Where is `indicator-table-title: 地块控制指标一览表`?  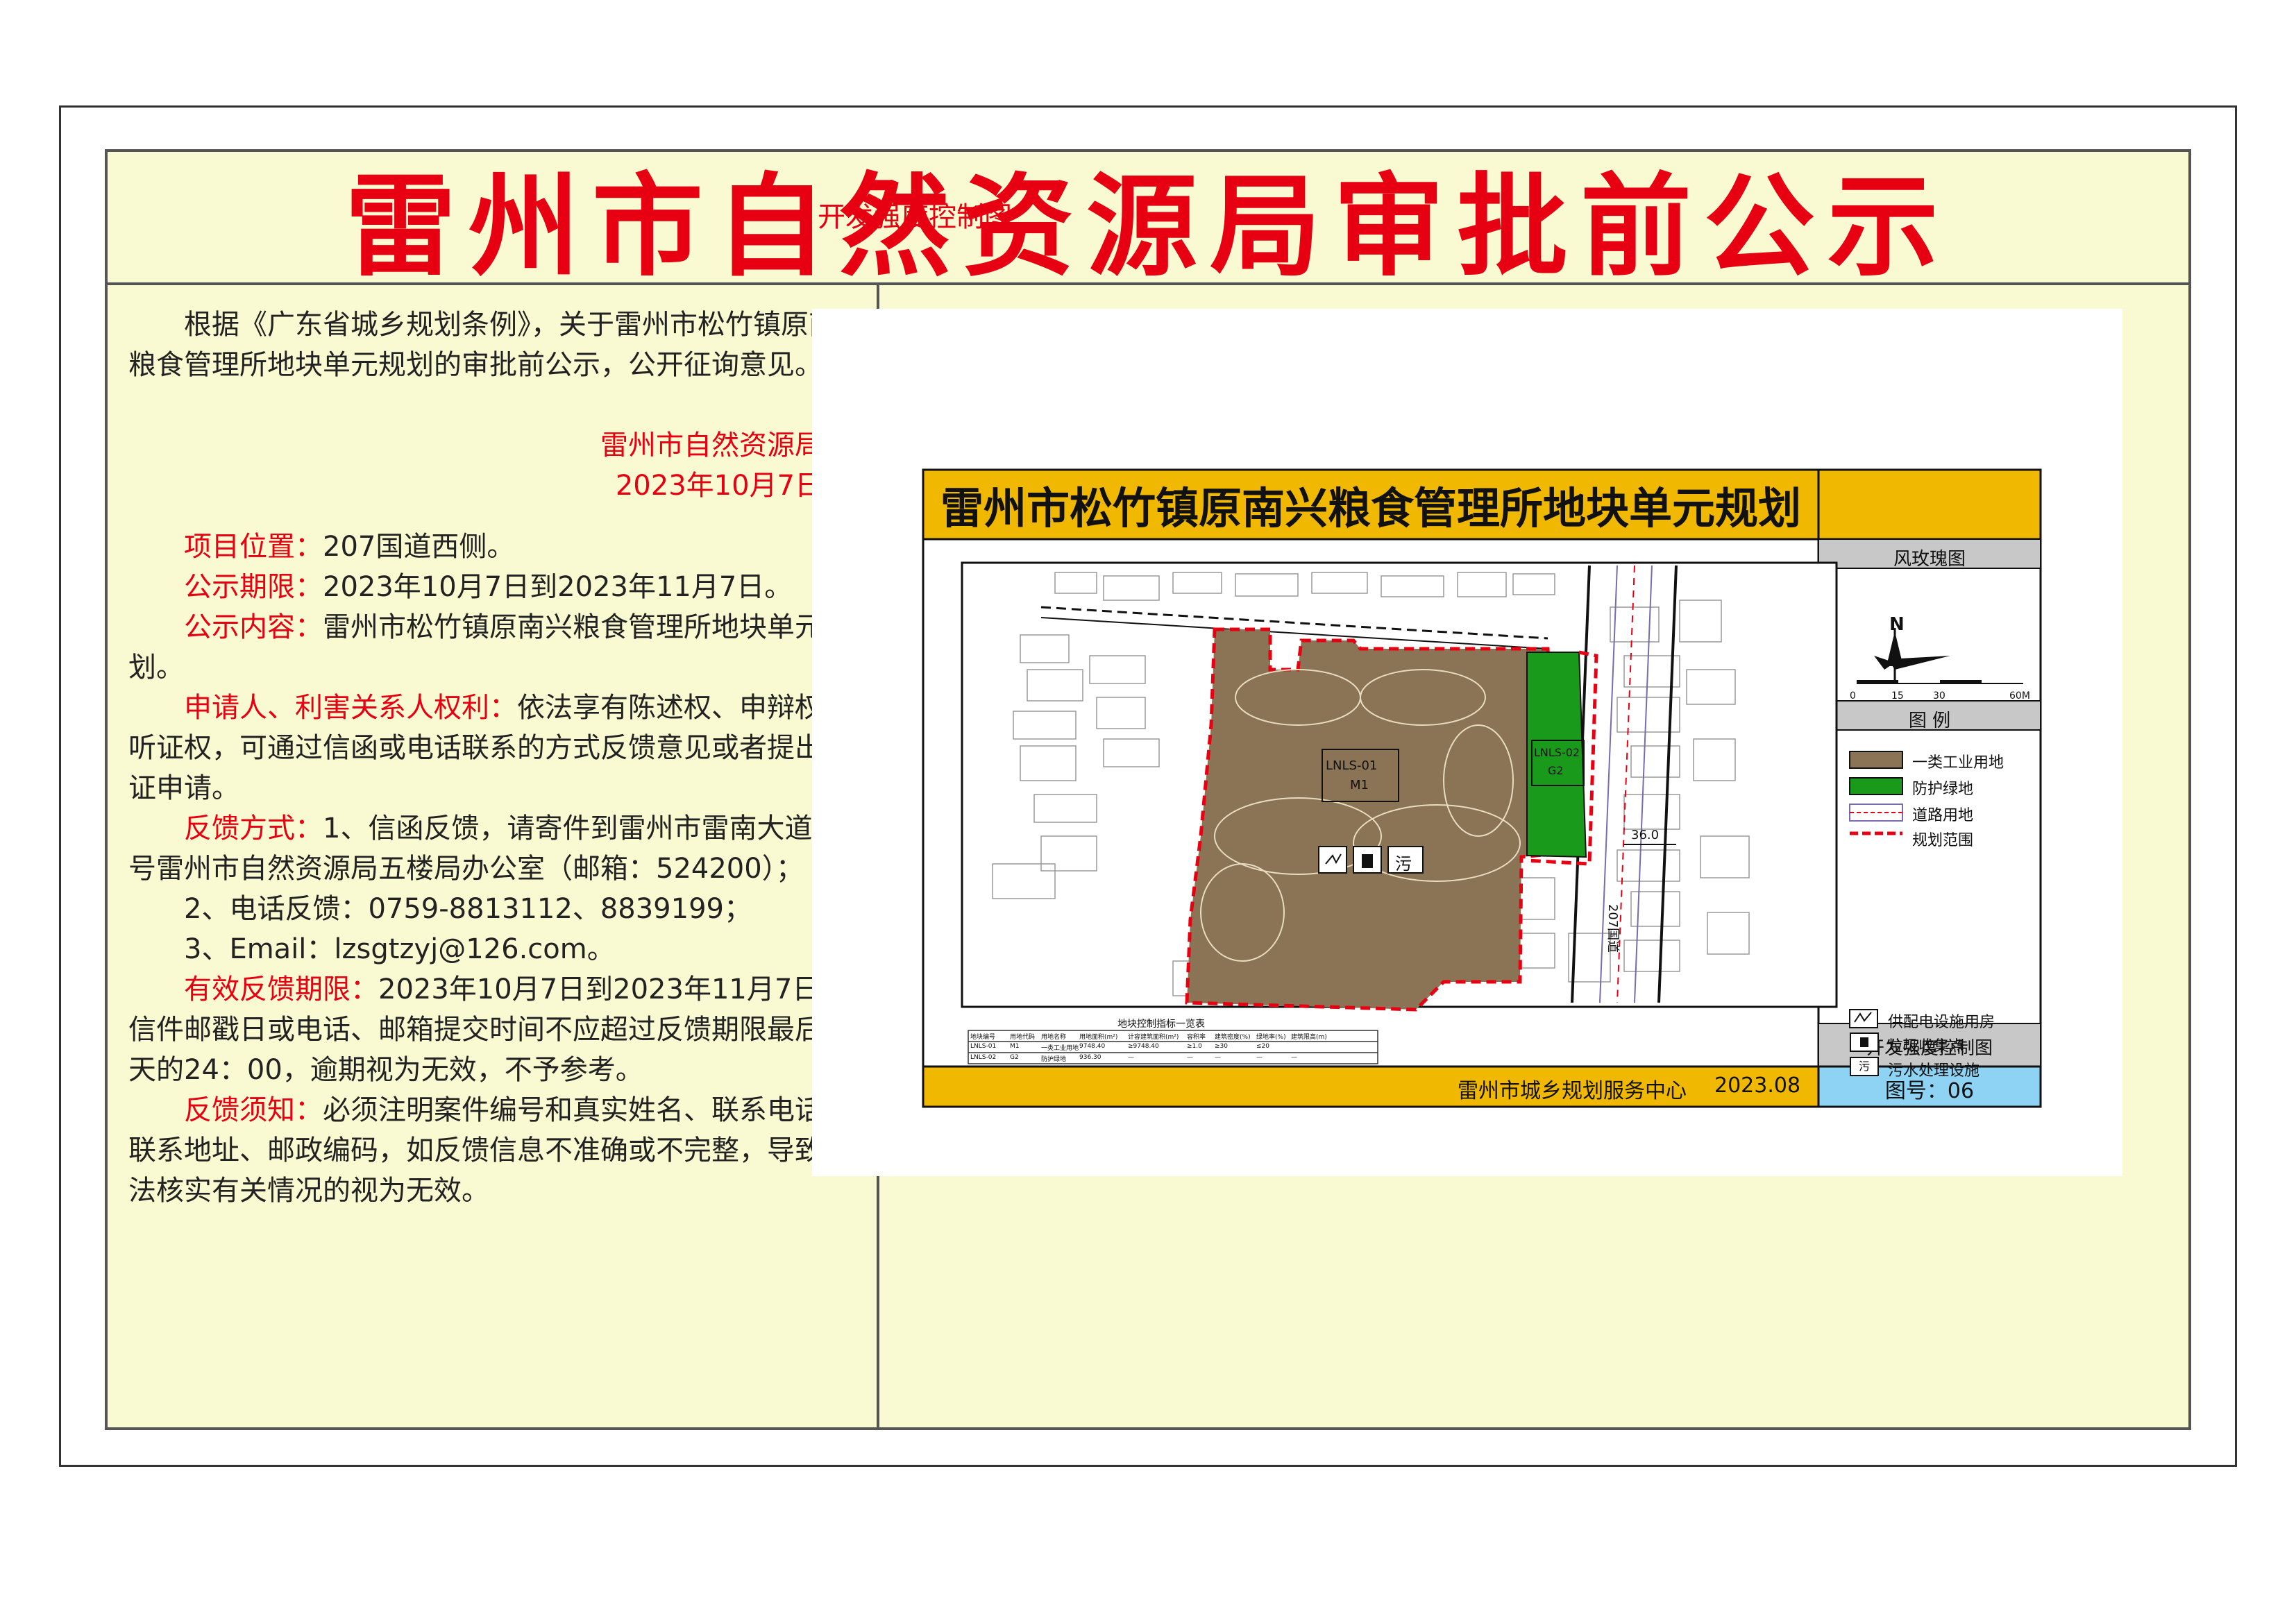
indicator-table-title: 地块控制指标一览表 is located at coordinates (1161, 1024).